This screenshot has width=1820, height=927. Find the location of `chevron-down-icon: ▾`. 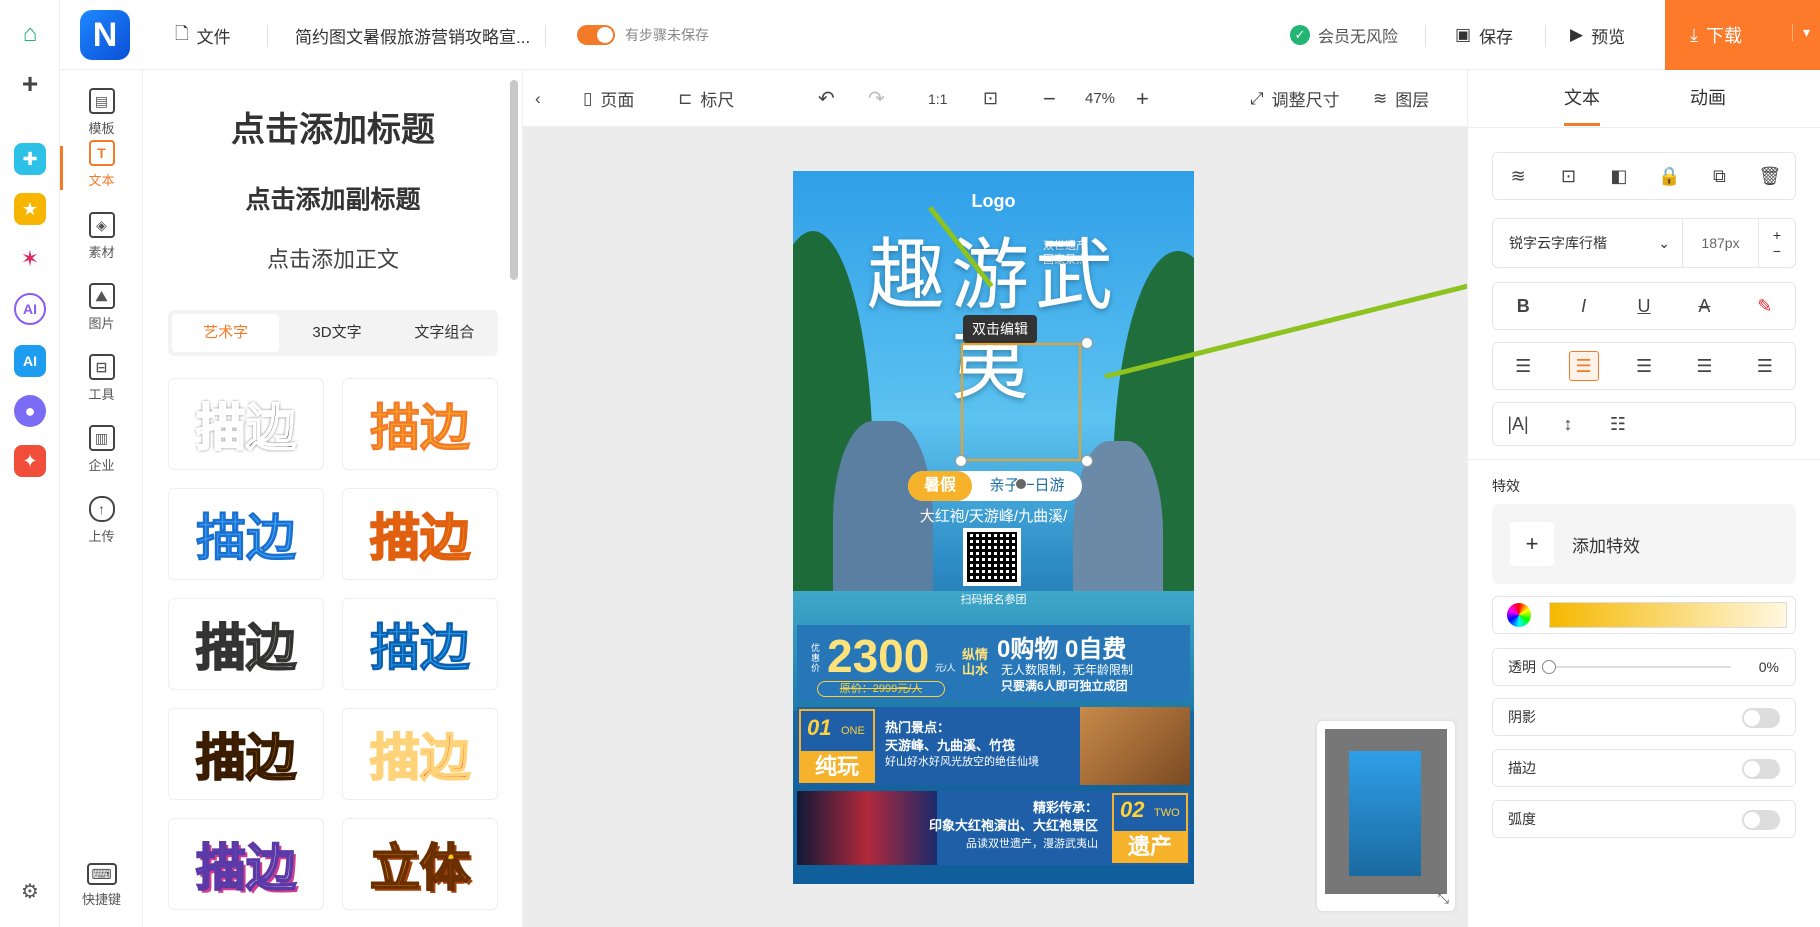

chevron-down-icon: ▾ is located at coordinates (1800, 32).